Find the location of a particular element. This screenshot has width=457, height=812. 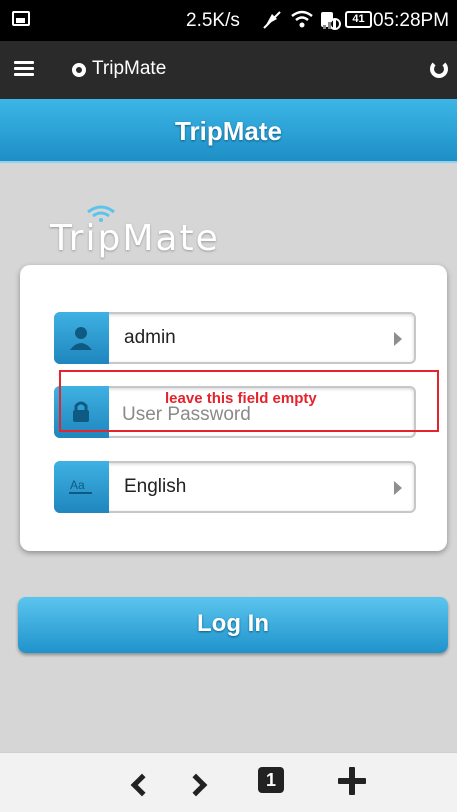

tabs-icon: 1 is located at coordinates (271, 780).